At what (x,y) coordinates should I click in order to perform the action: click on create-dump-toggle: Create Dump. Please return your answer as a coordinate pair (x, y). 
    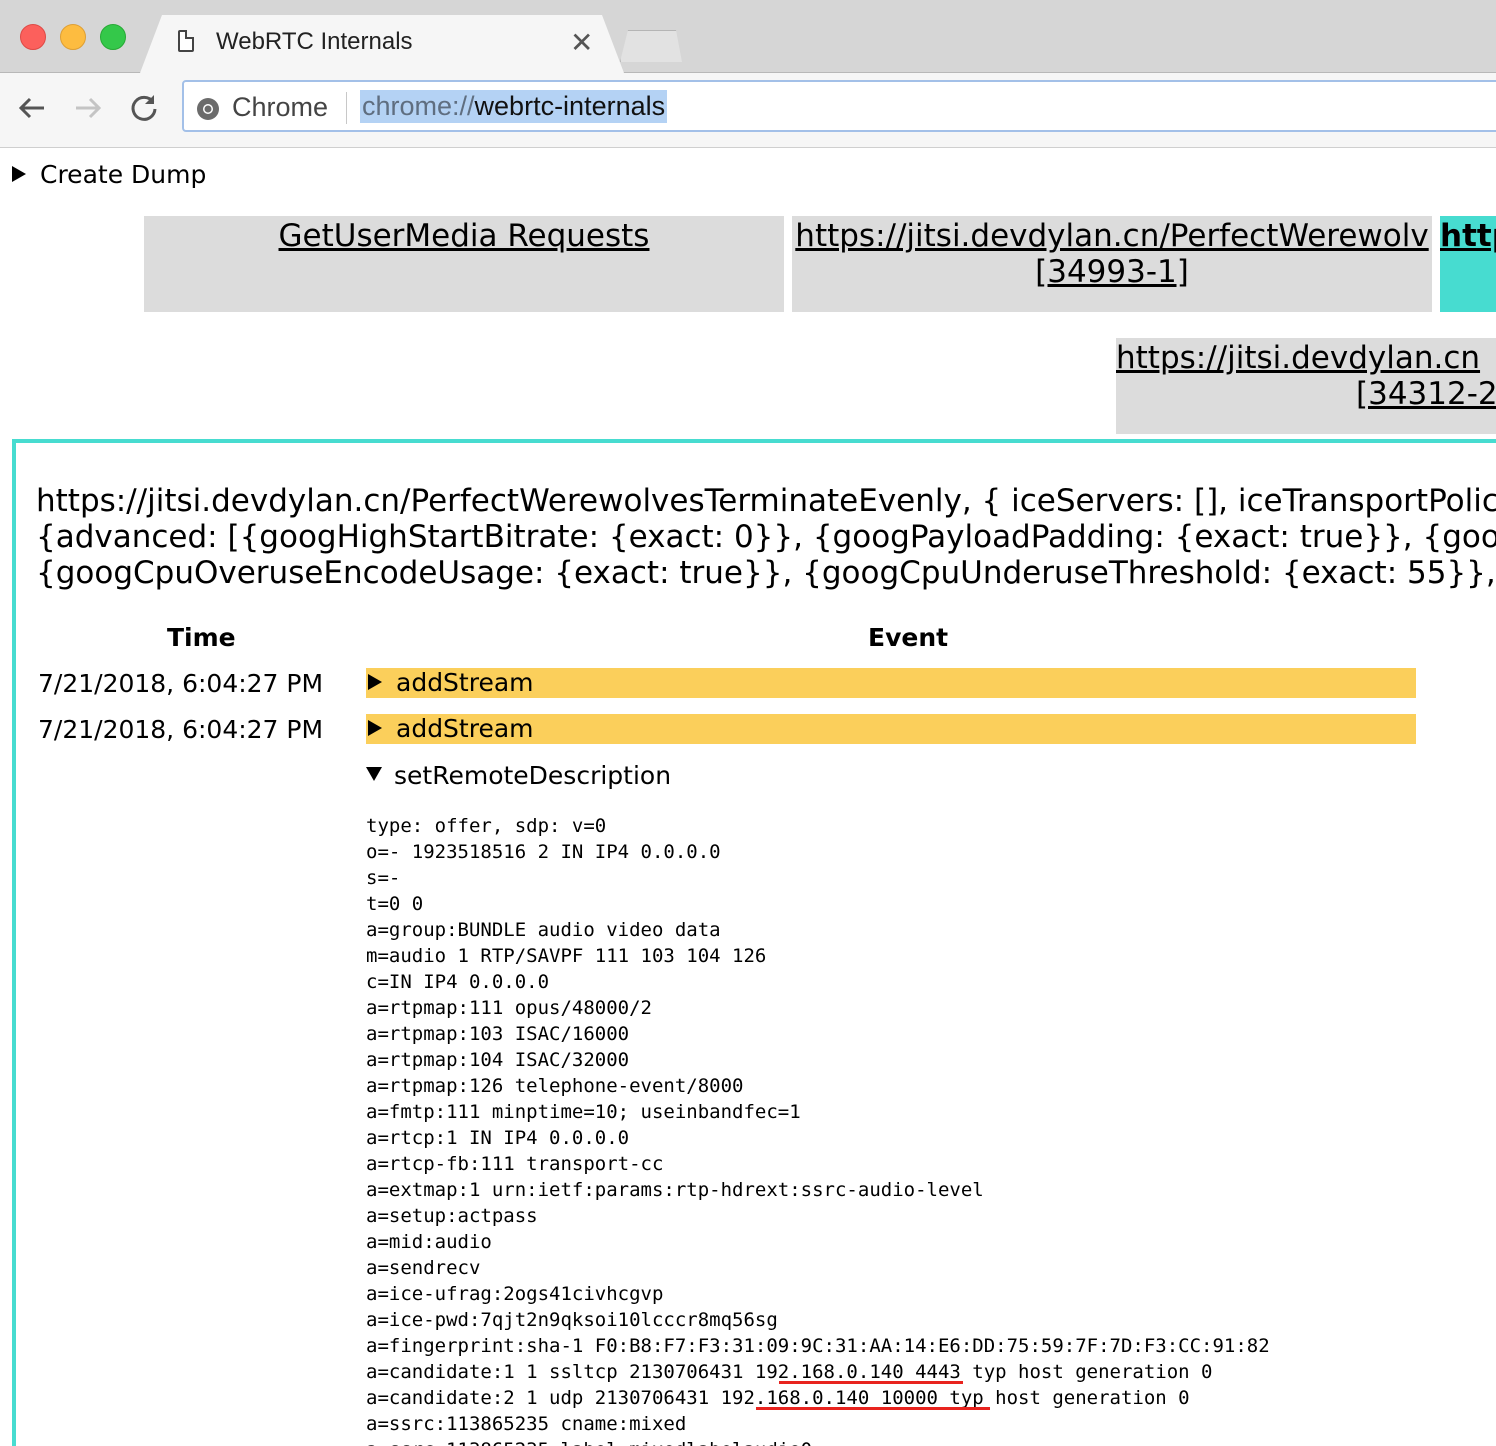
    Looking at the image, I should click on (109, 174).